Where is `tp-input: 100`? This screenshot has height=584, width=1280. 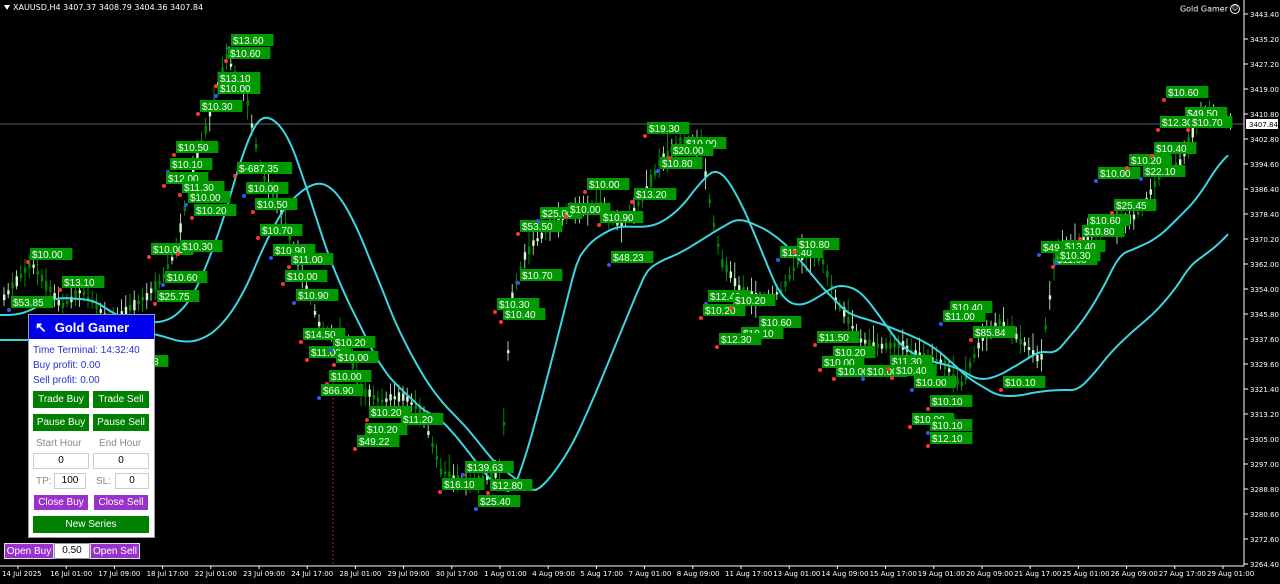 tp-input: 100 is located at coordinates (70, 481).